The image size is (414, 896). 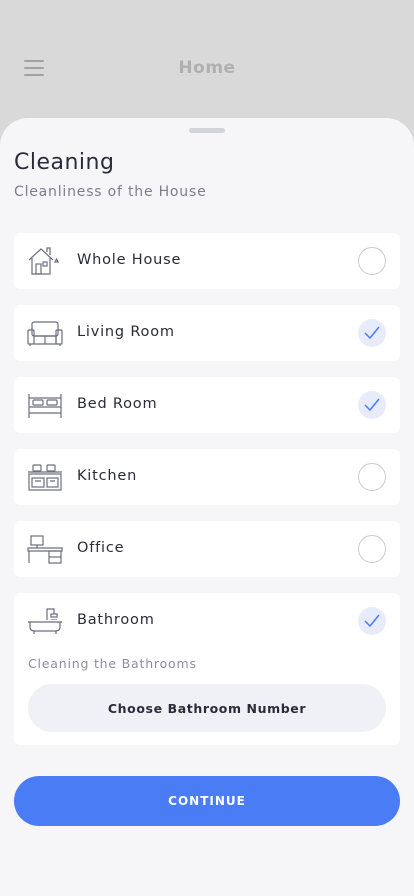 What do you see at coordinates (207, 549) in the screenshot?
I see `room-option-office: Office` at bounding box center [207, 549].